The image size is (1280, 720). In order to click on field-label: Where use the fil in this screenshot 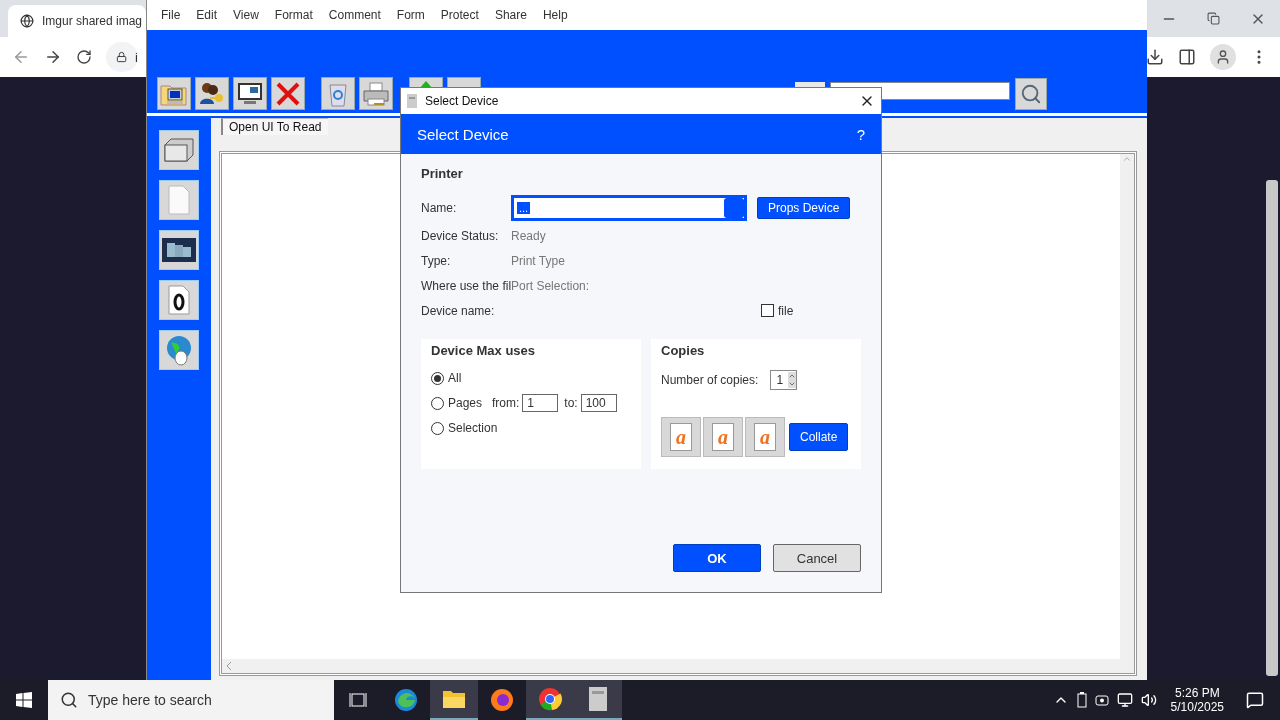, I will do `click(466, 285)`.